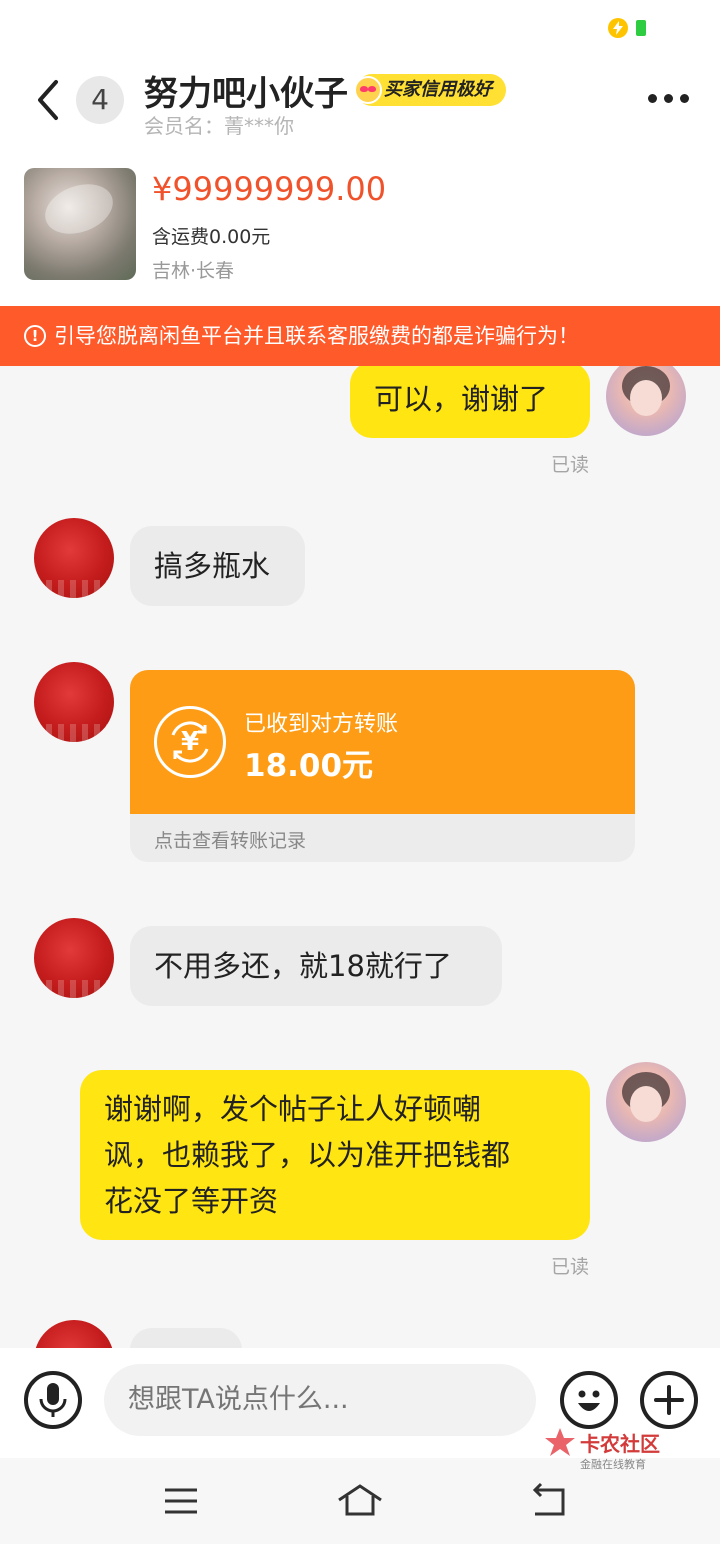 The height and width of the screenshot is (1544, 720). Describe the element at coordinates (620, 1444) in the screenshot. I see `watermark-title: 卡农社区` at that location.